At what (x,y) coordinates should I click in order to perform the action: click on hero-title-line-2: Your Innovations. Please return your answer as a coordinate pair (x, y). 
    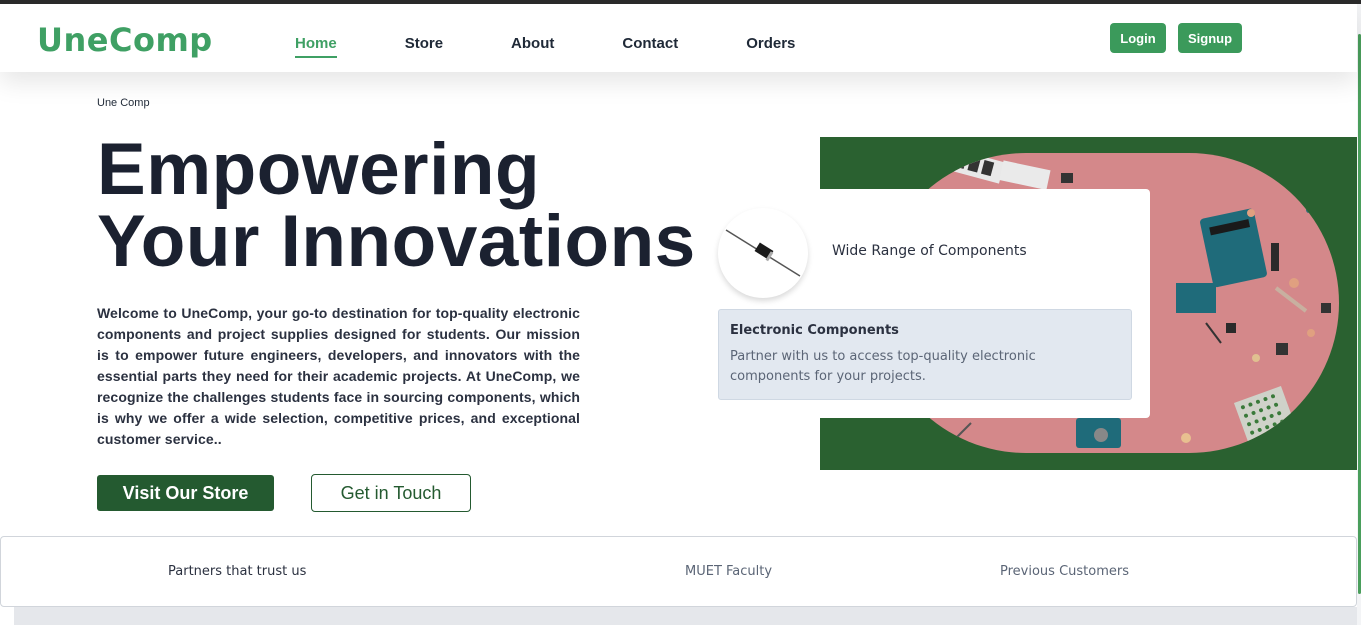
    Looking at the image, I should click on (396, 241).